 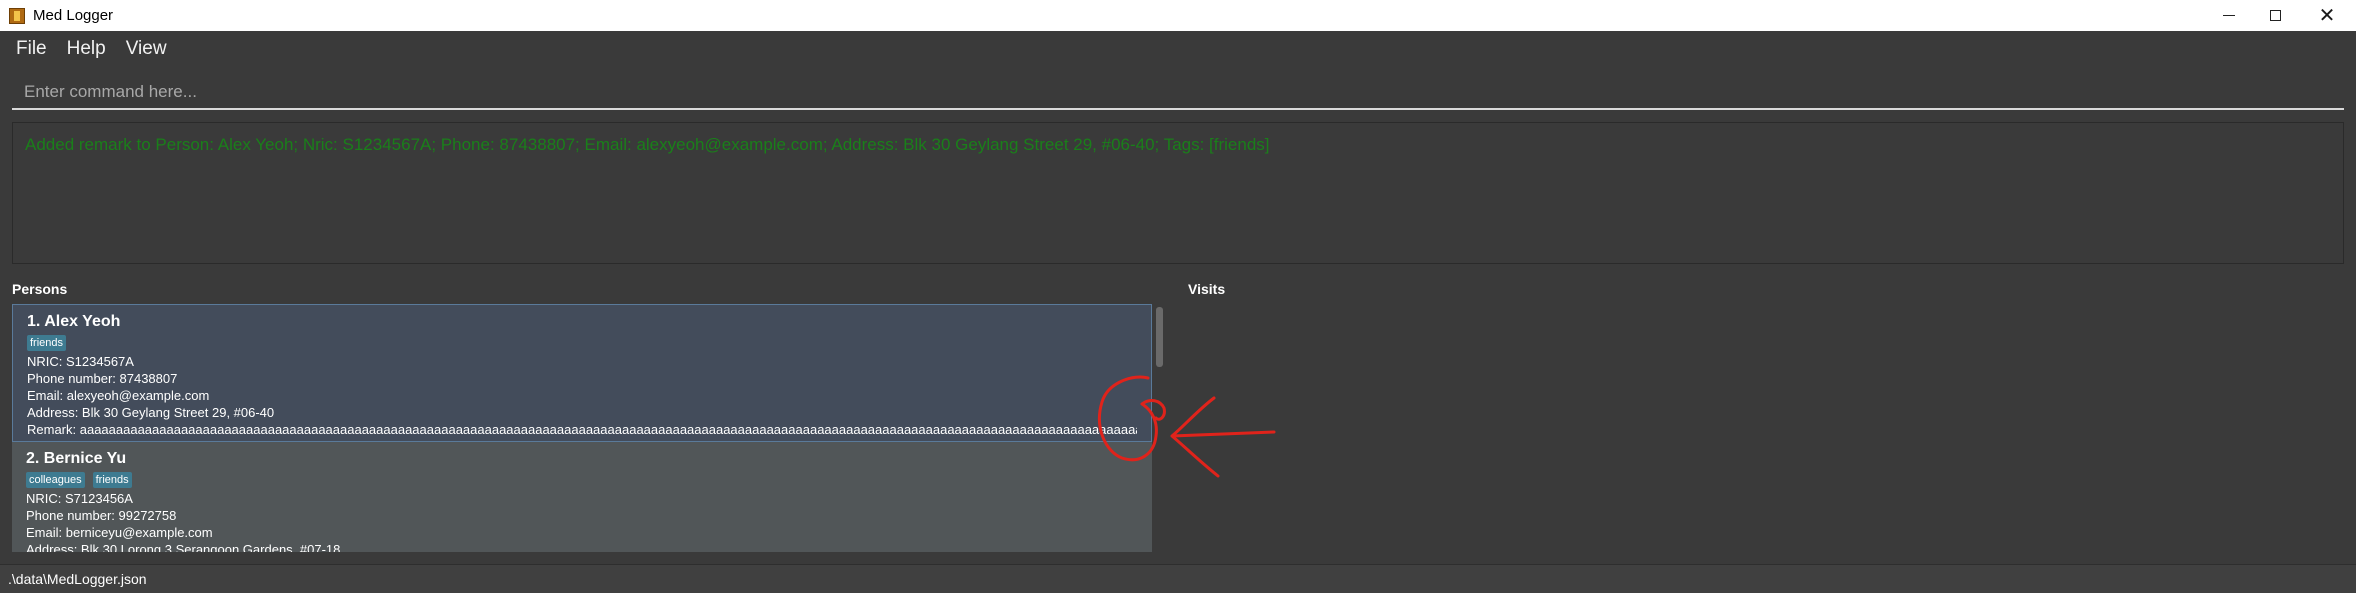 What do you see at coordinates (73, 15) in the screenshot?
I see `window-title: Med Logger` at bounding box center [73, 15].